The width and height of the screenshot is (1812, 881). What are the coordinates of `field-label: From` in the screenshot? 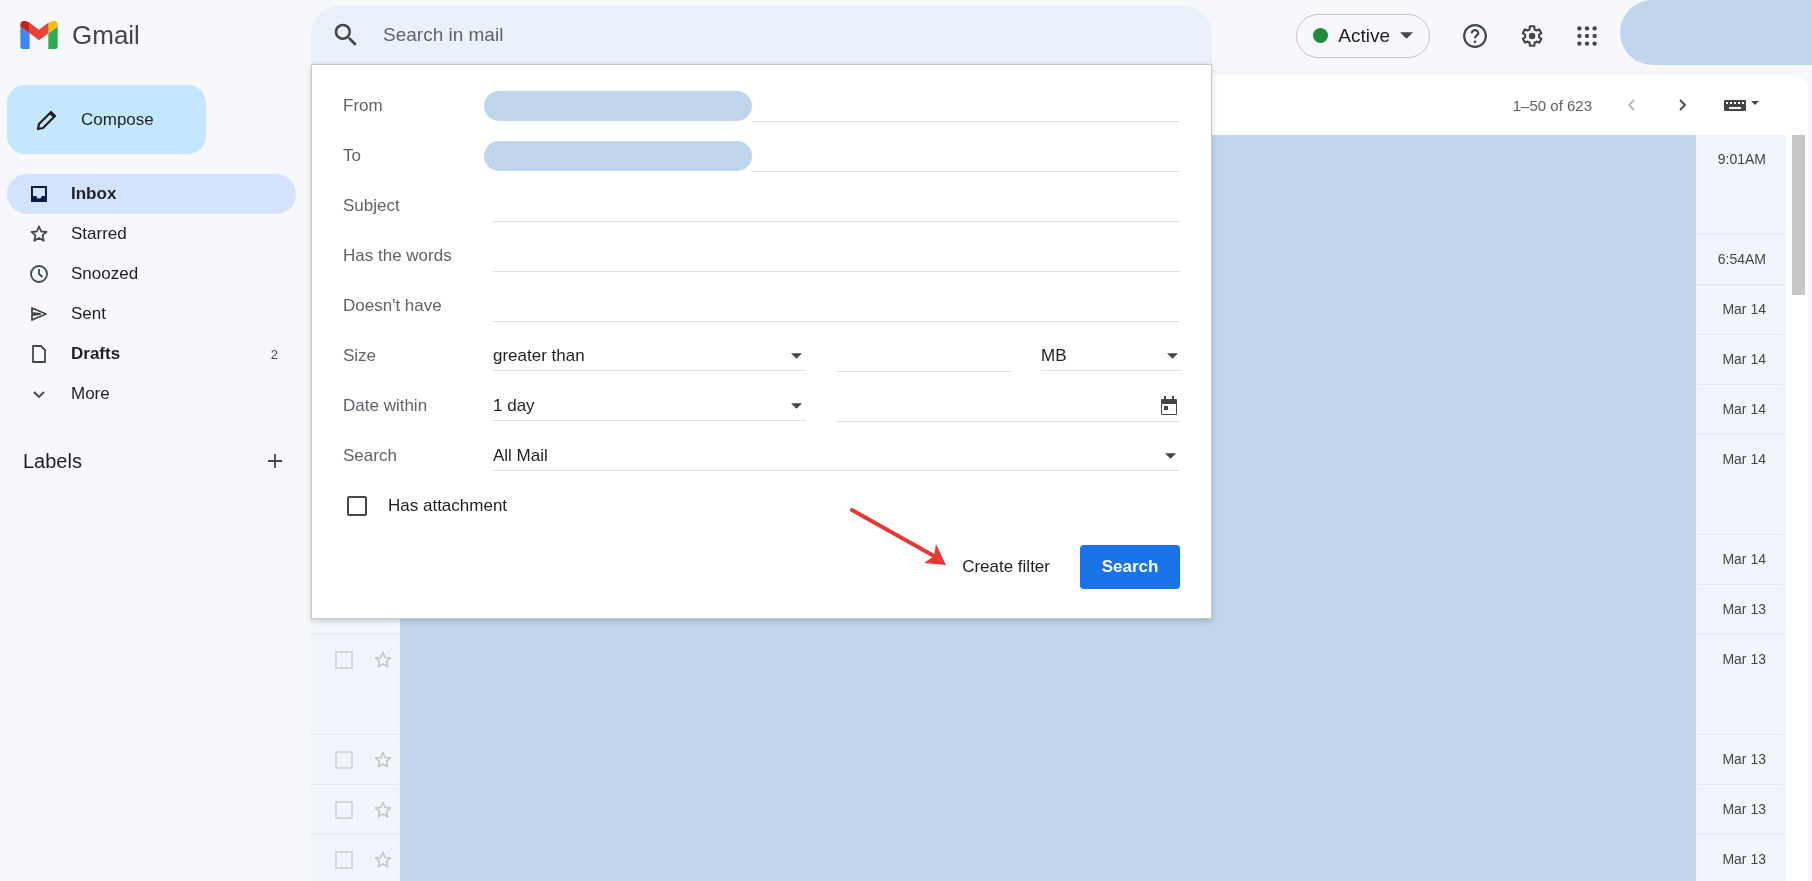 It's located at (363, 106).